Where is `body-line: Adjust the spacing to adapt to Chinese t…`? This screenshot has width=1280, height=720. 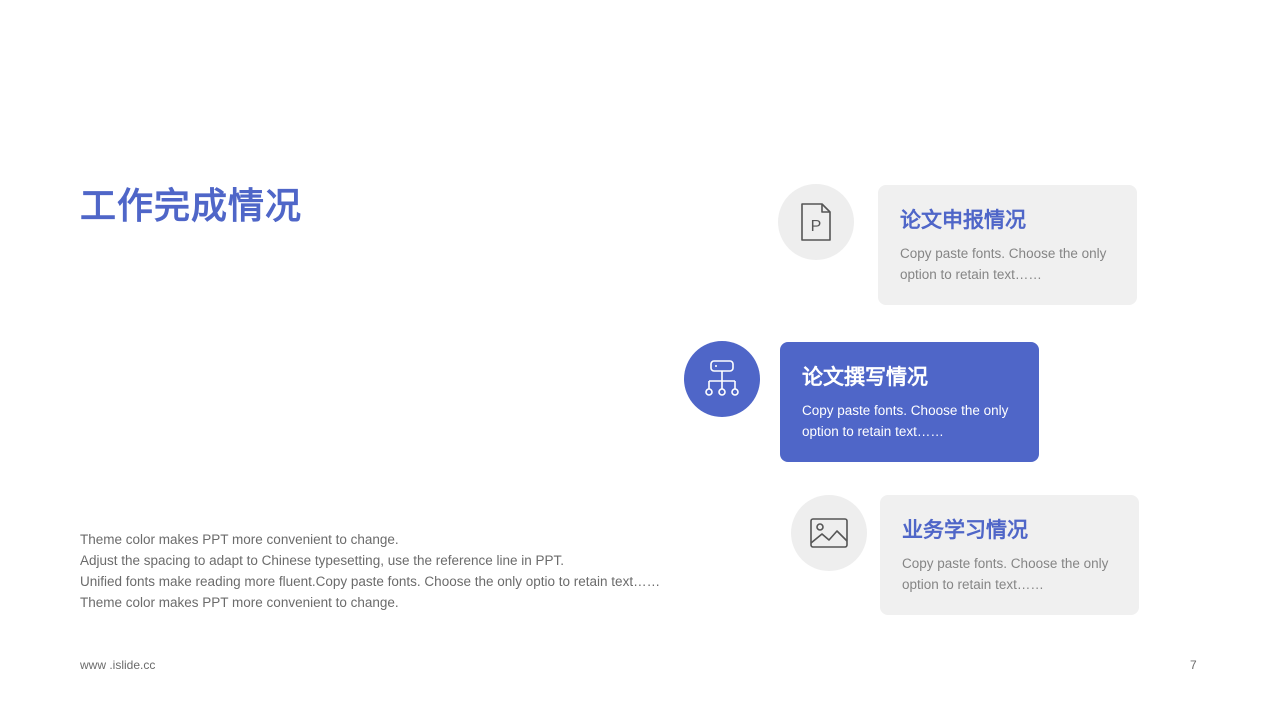
body-line: Adjust the spacing to adapt to Chinese t… is located at coordinates (322, 560).